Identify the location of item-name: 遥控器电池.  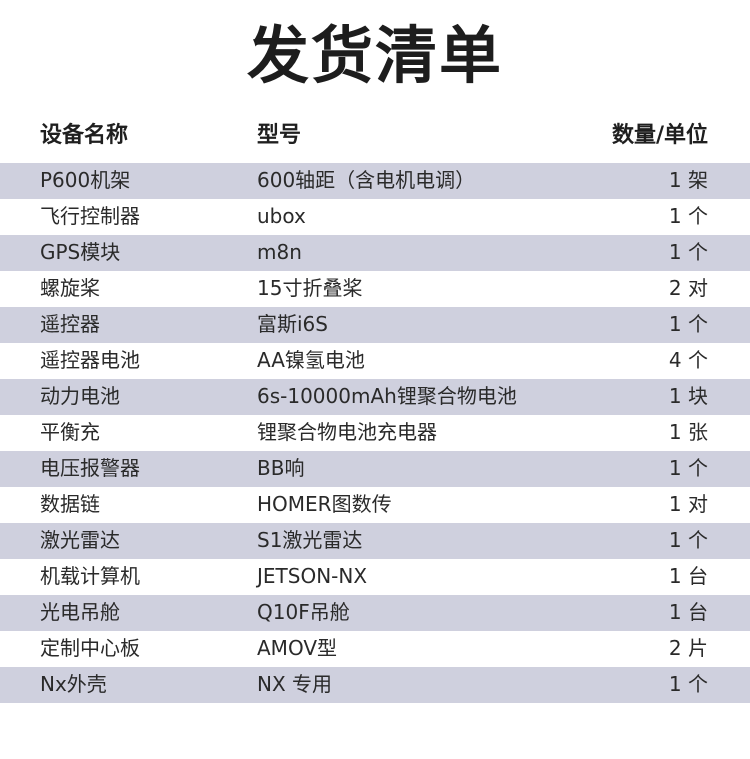
(90, 360).